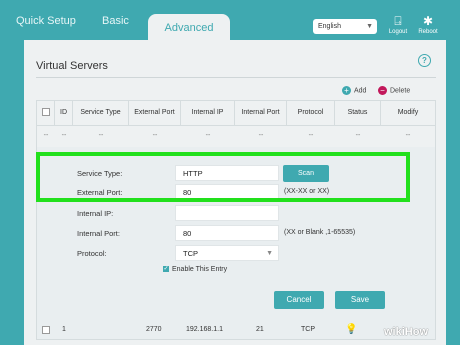  Describe the element at coordinates (46, 113) in the screenshot. I see `select-all-checkbox` at that location.